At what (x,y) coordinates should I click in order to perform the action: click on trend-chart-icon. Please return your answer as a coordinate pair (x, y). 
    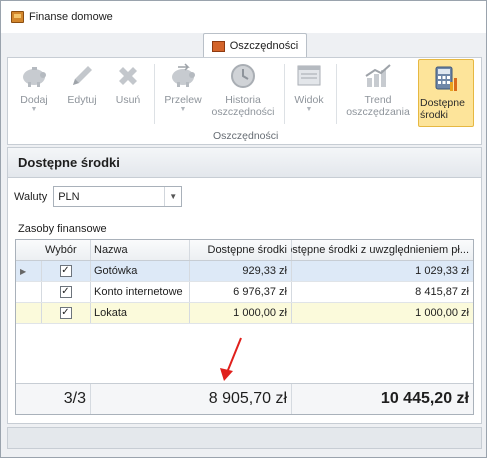
    Looking at the image, I should click on (378, 76).